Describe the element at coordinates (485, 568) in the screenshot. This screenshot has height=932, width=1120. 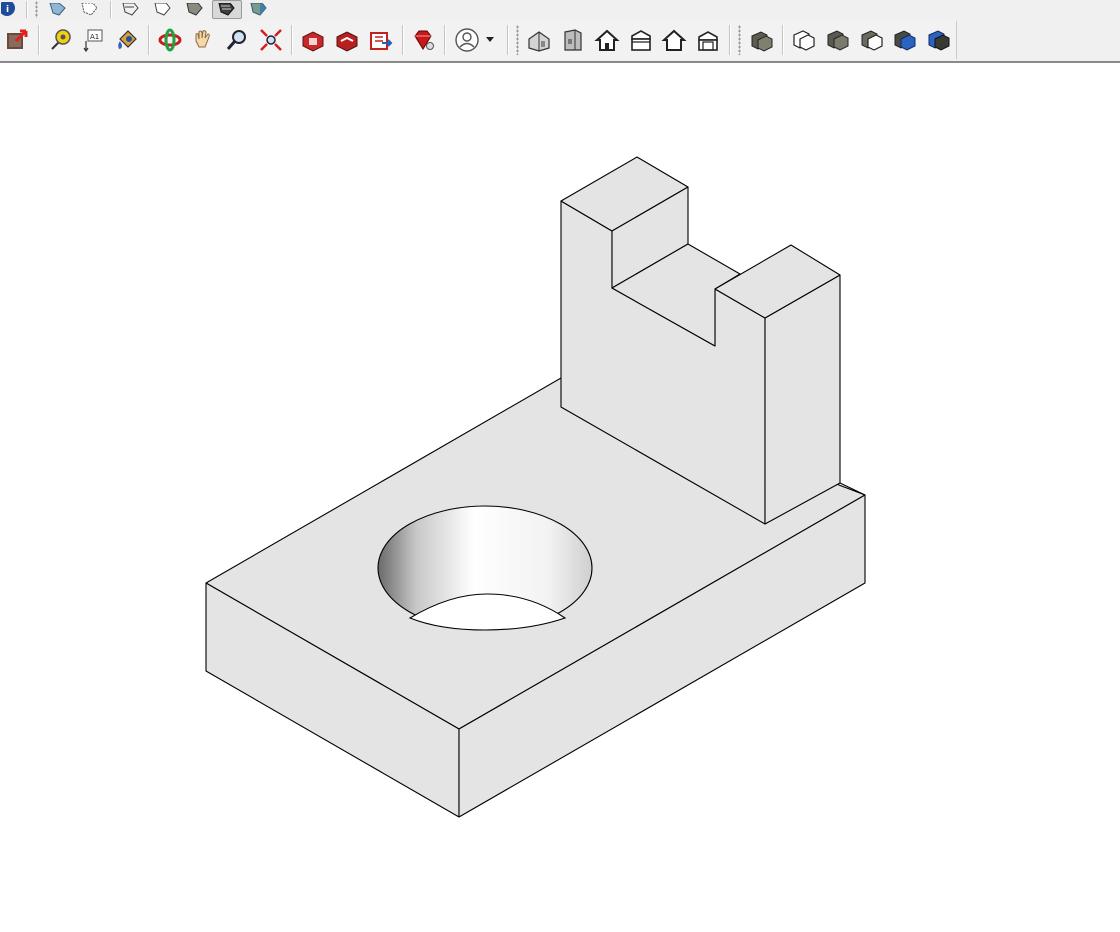
I see `bore-hole` at that location.